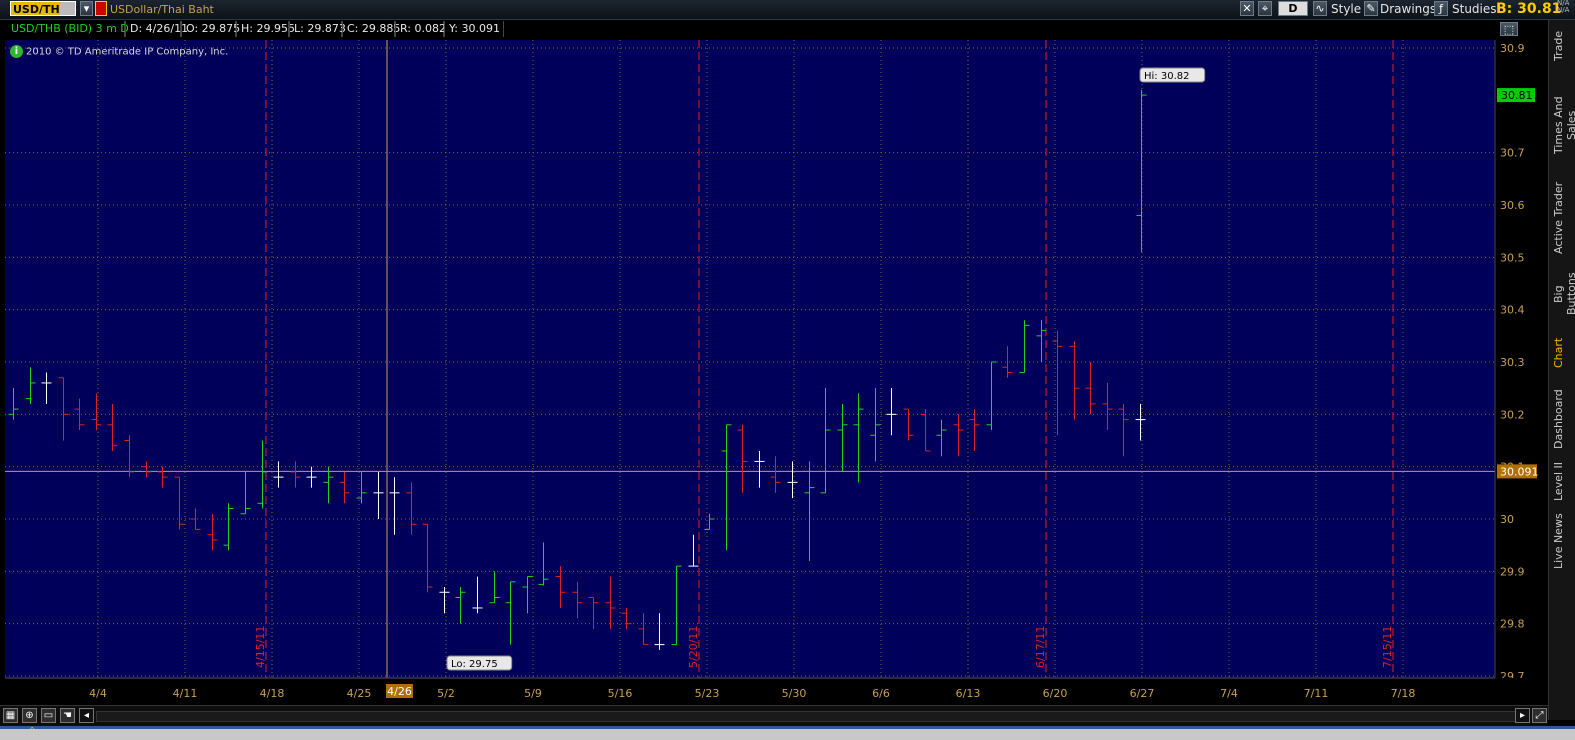  What do you see at coordinates (693, 647) in the screenshot?
I see `period-marker-label: 5/20/11` at bounding box center [693, 647].